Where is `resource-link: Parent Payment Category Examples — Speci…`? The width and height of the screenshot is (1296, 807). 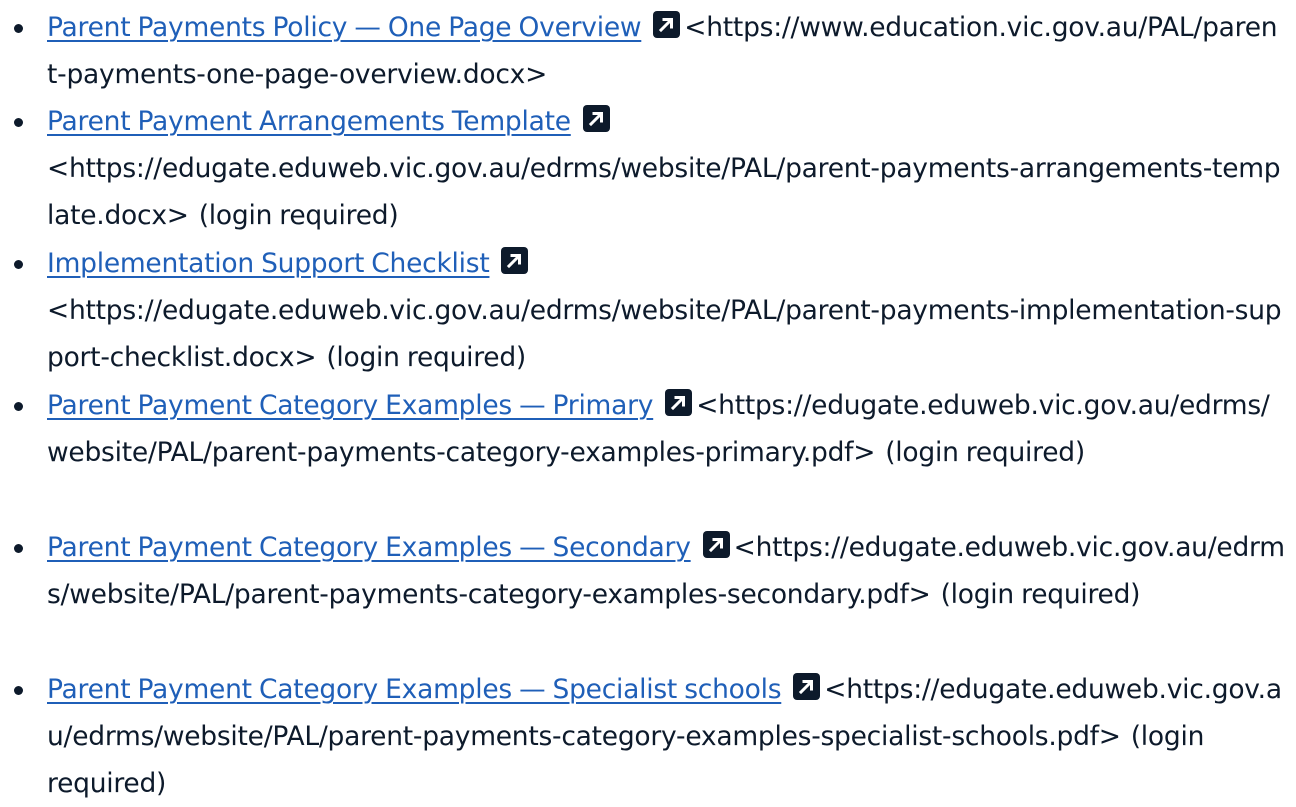
resource-link: Parent Payment Category Examples — Speci… is located at coordinates (414, 689).